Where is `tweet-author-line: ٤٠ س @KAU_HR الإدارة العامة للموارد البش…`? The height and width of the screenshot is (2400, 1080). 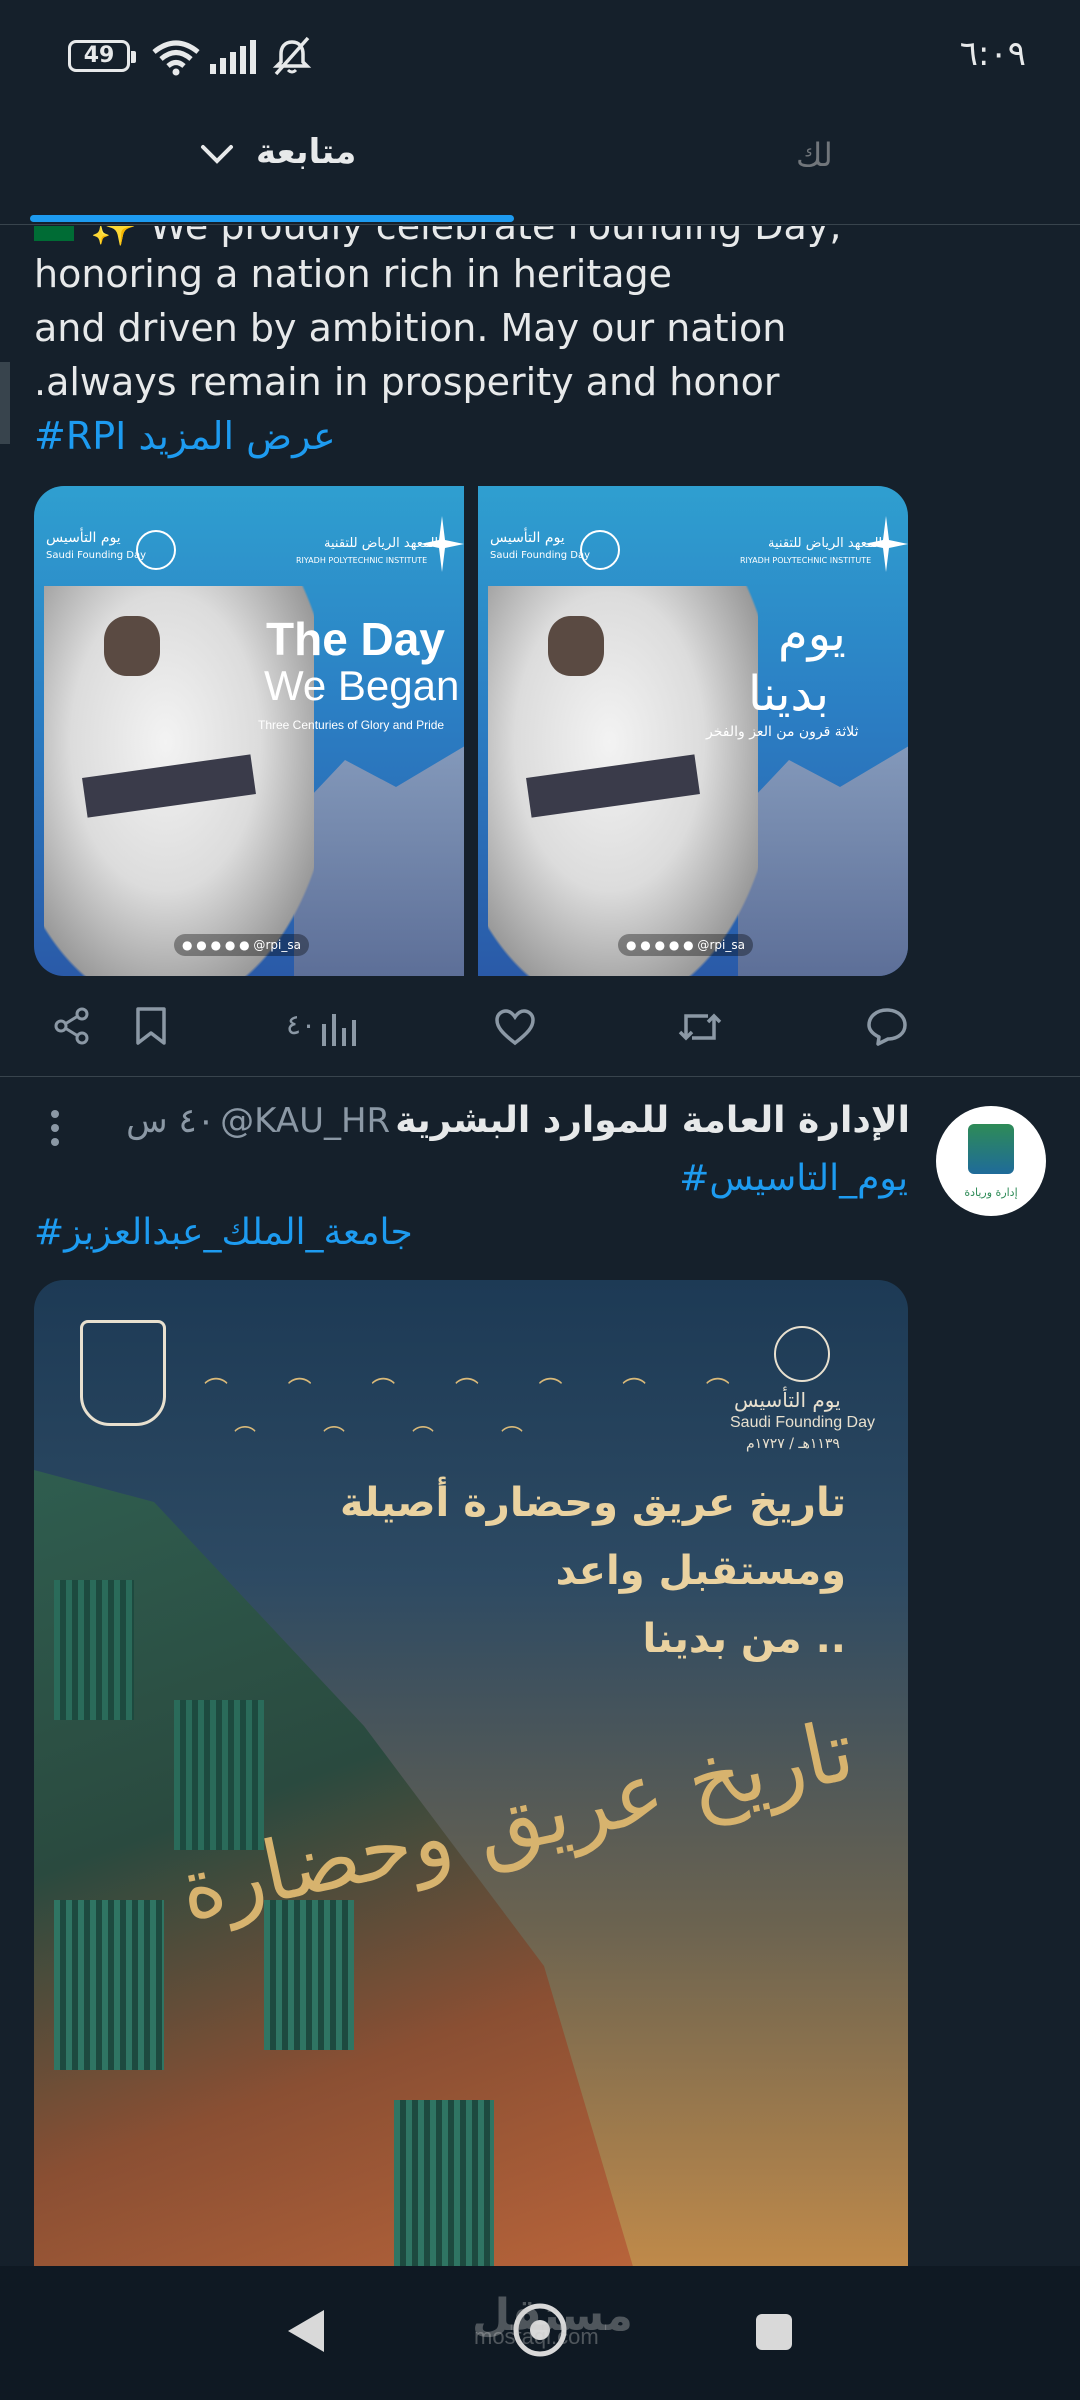
tweet-author-line: ٤٠ س @KAU_HR الإدارة العامة للموارد البش… is located at coordinates (518, 1120).